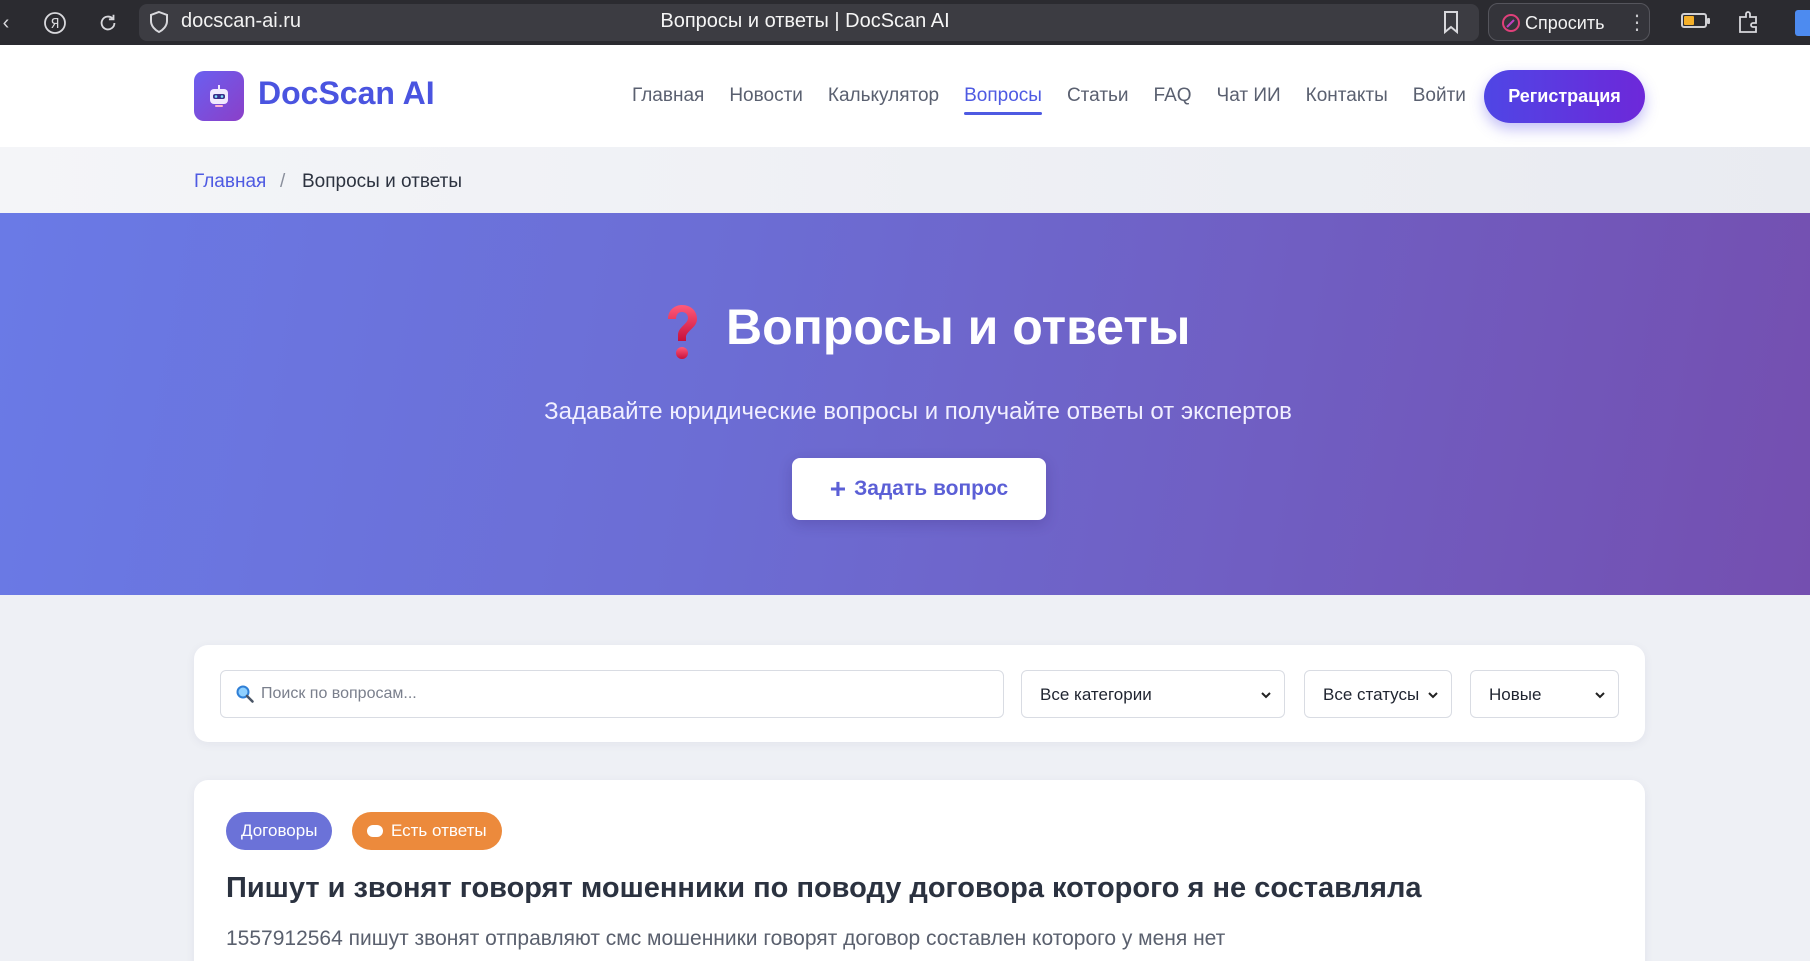 This screenshot has height=961, width=1810. I want to click on register-button: Регистрация, so click(1564, 96).